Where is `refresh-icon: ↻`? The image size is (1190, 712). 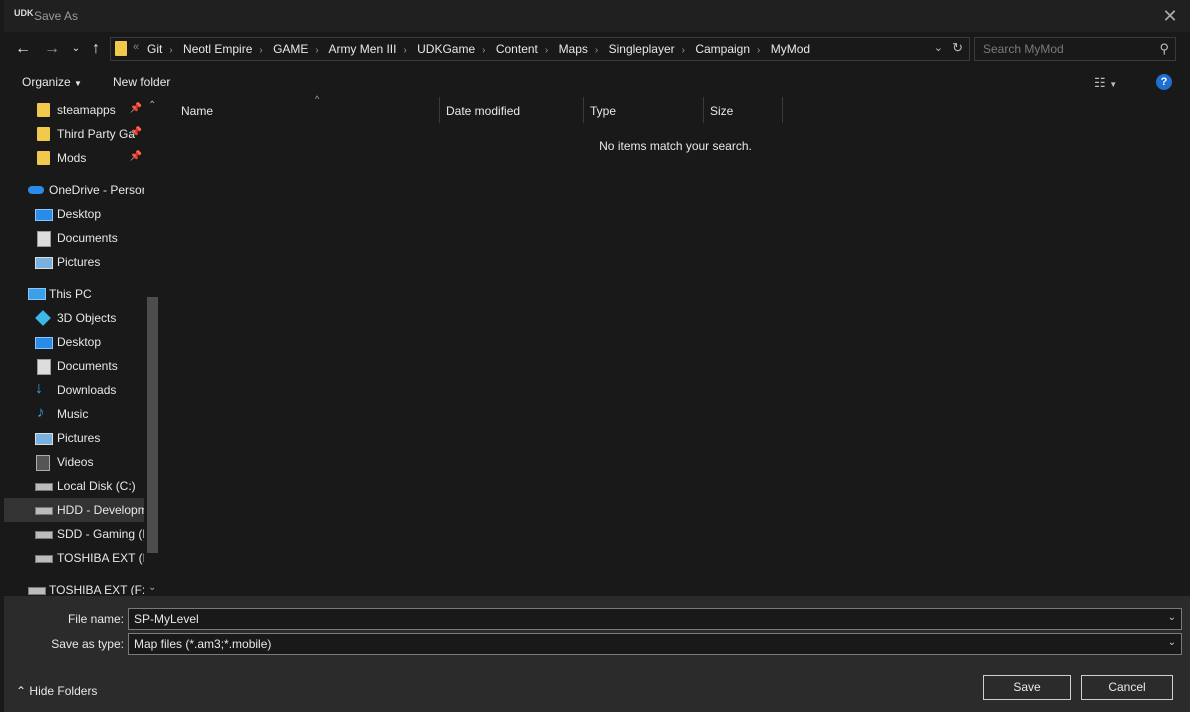
refresh-icon: ↻ is located at coordinates (957, 48).